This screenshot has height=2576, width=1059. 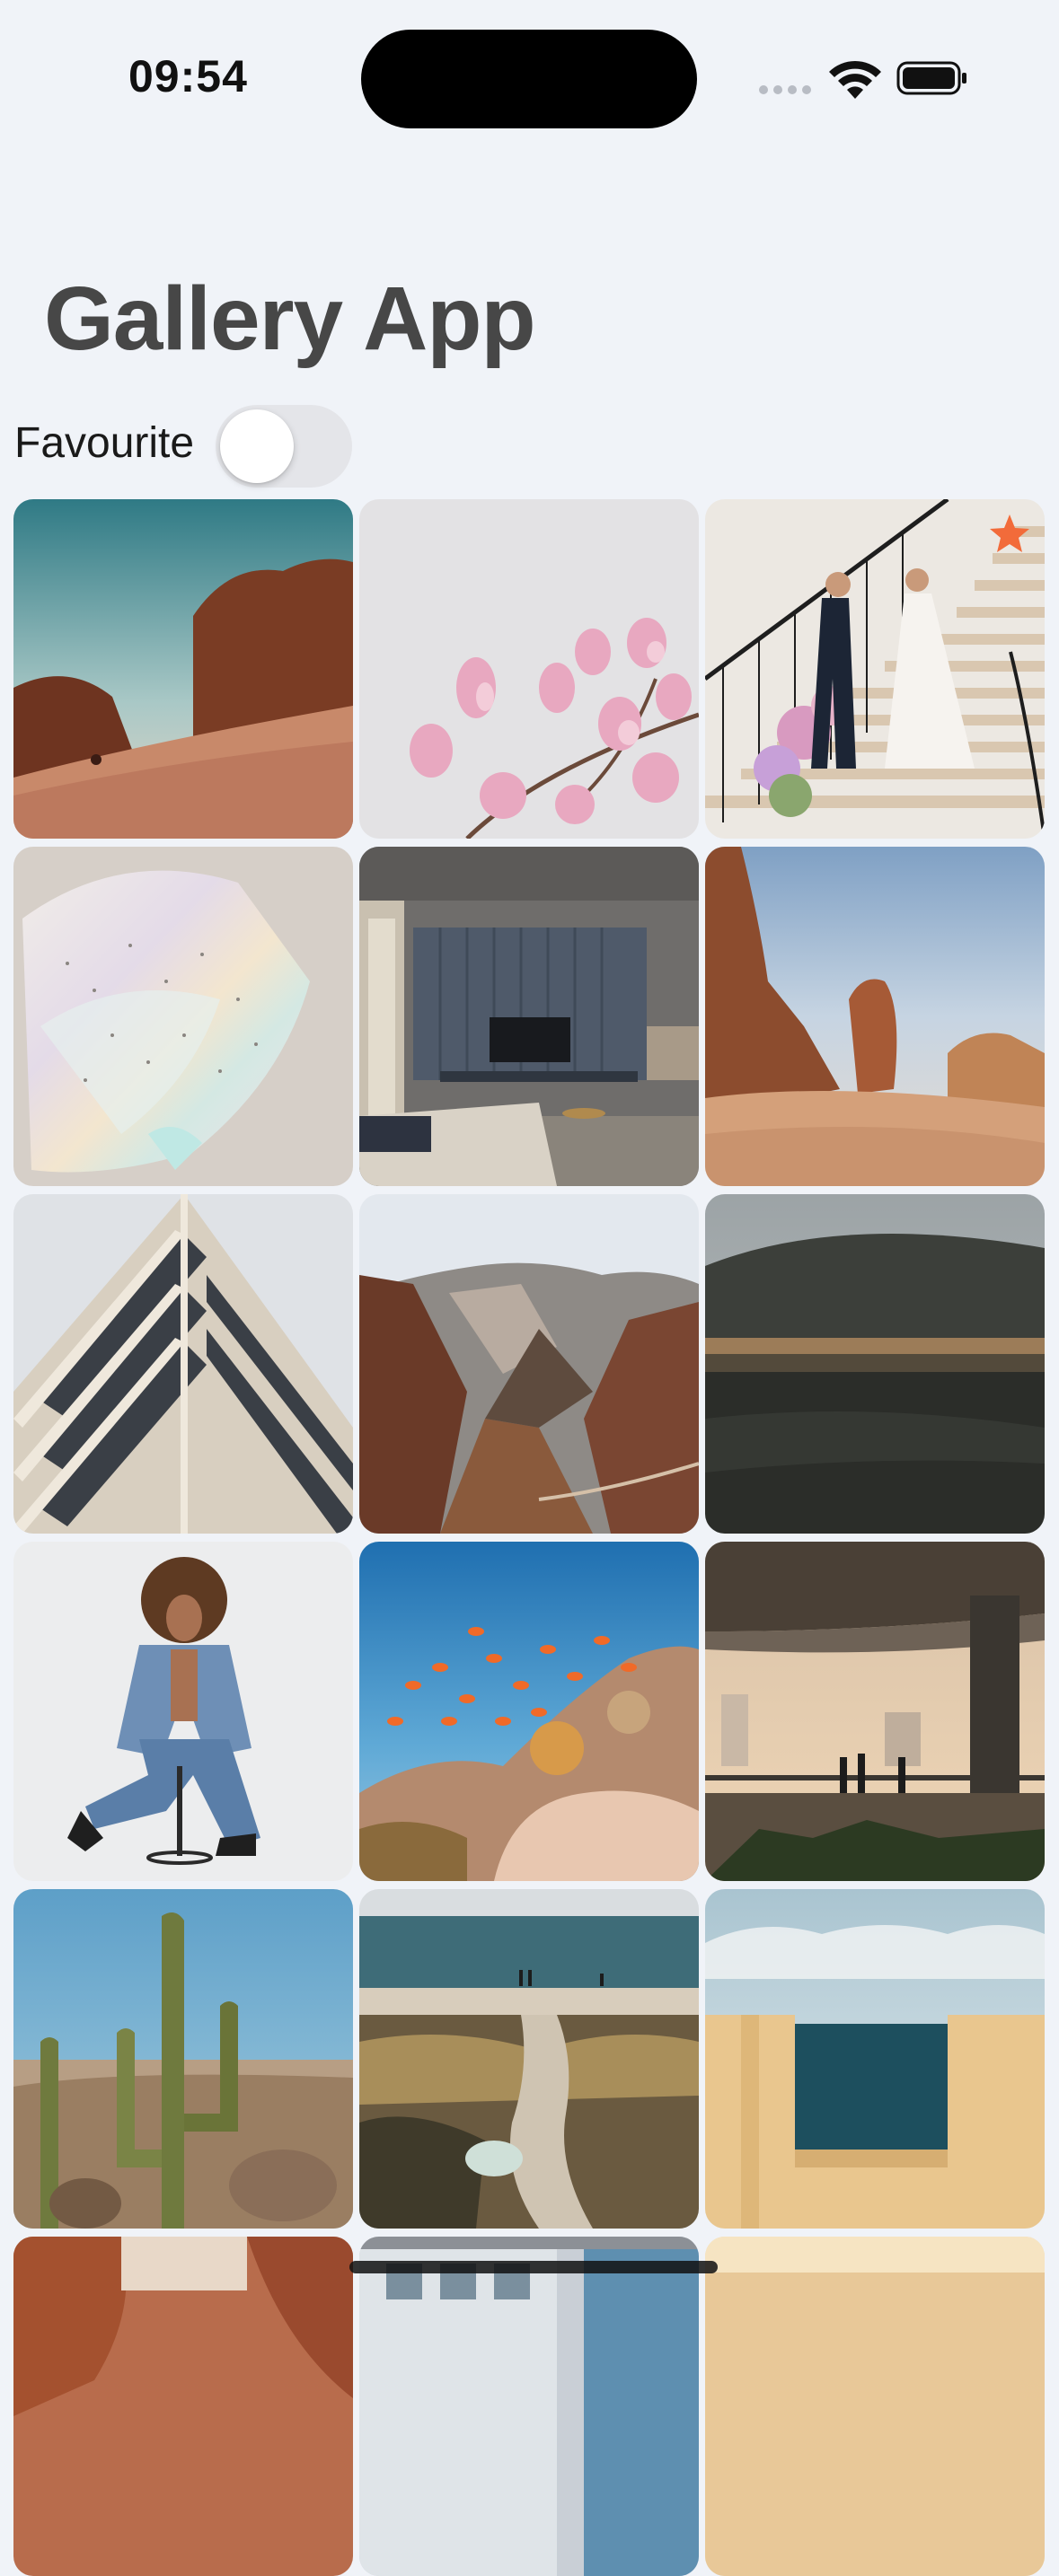 What do you see at coordinates (529, 79) in the screenshot?
I see `dynamic-island` at bounding box center [529, 79].